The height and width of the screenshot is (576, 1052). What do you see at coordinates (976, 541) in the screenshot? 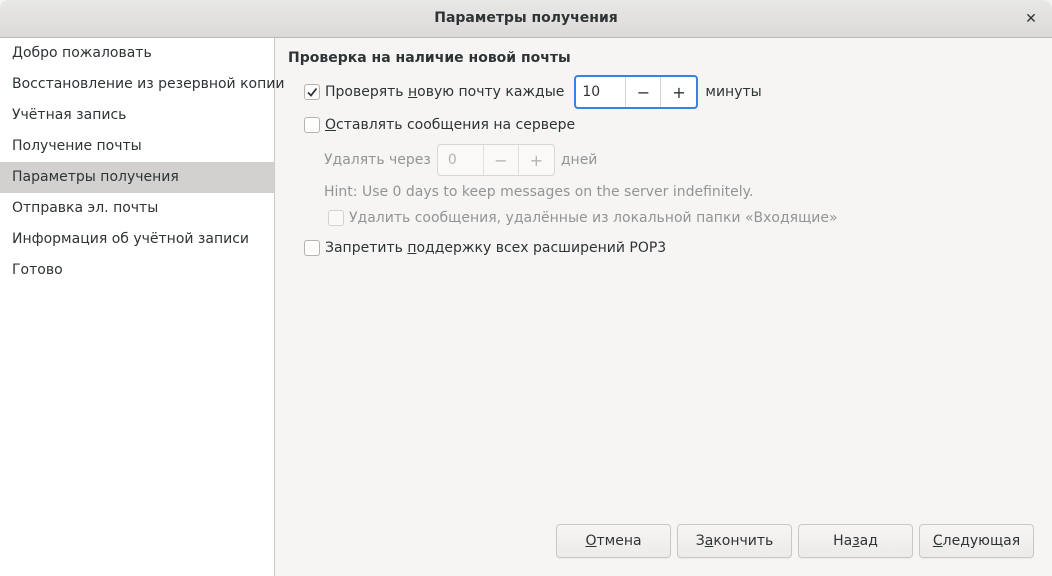
I see `next-button: Следующая` at bounding box center [976, 541].